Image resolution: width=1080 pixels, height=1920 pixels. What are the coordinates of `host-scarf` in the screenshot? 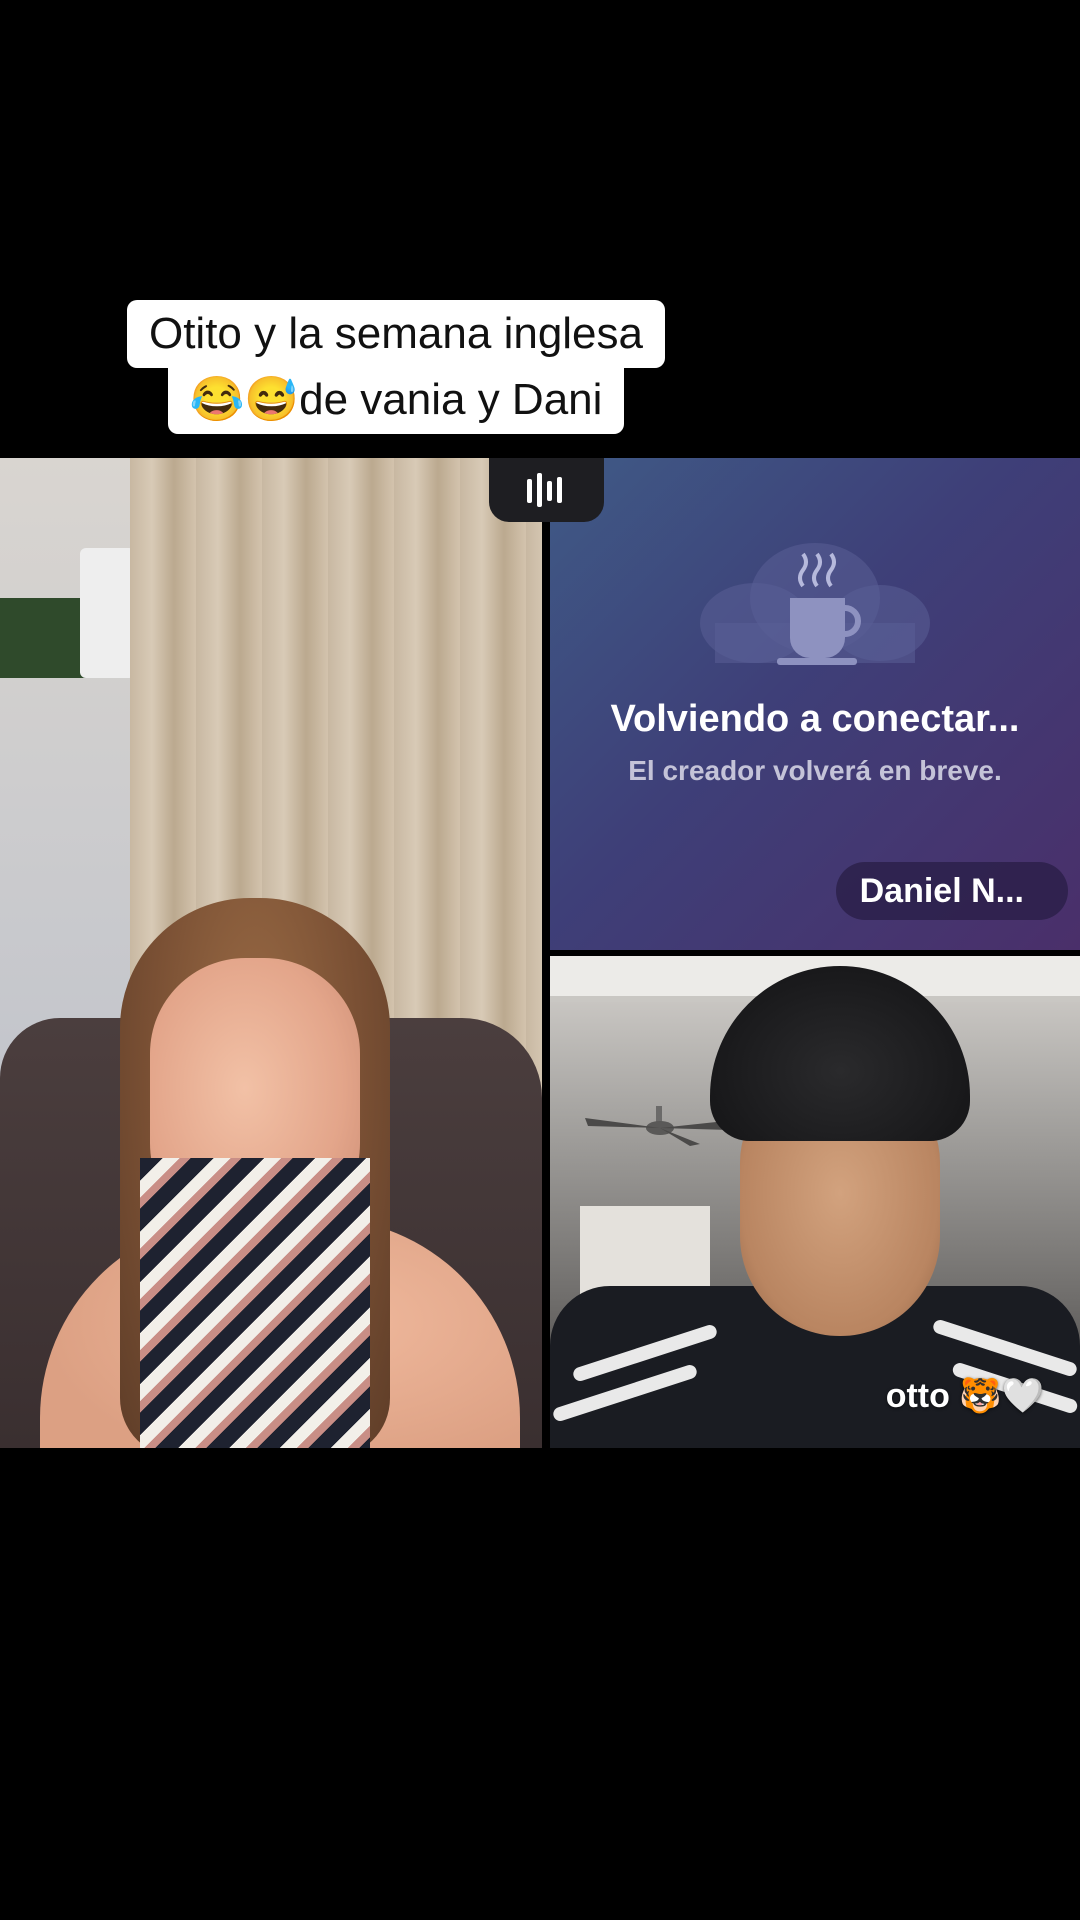 It's located at (255, 1303).